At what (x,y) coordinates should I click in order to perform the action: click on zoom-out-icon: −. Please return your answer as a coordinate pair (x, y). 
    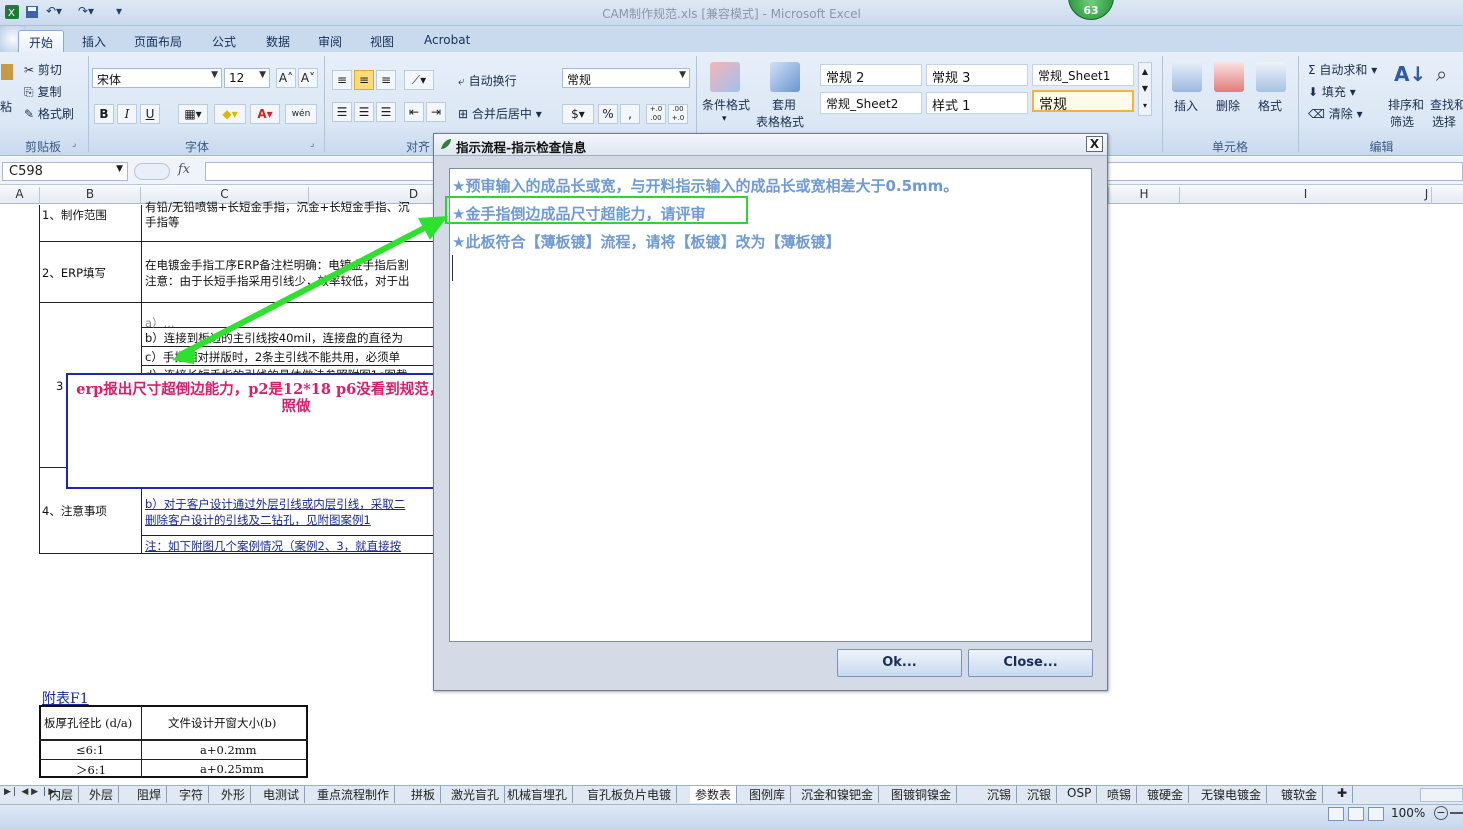
    Looking at the image, I should click on (1441, 813).